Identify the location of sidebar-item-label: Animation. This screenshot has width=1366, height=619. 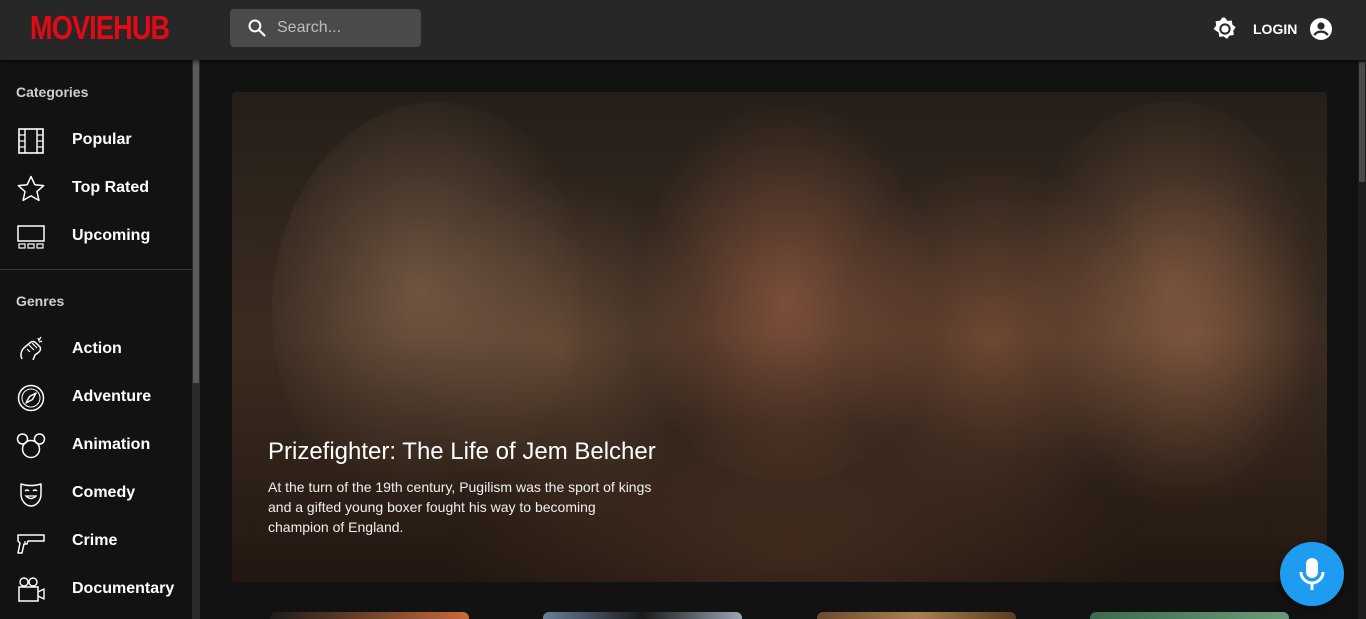
(111, 444).